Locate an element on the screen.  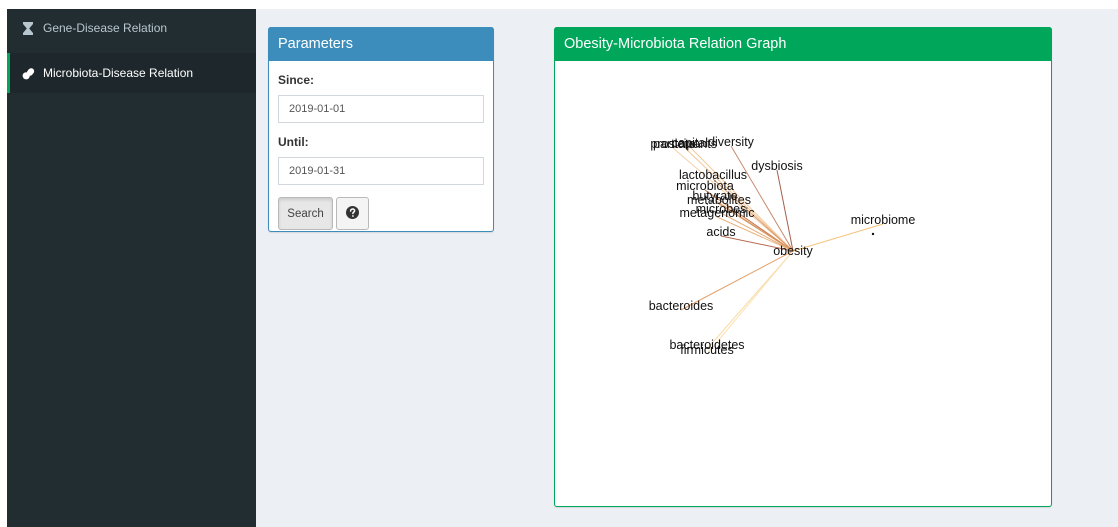
sidebar-item-microbiota-disease: Microbiota-Disease Relation is located at coordinates (131, 73).